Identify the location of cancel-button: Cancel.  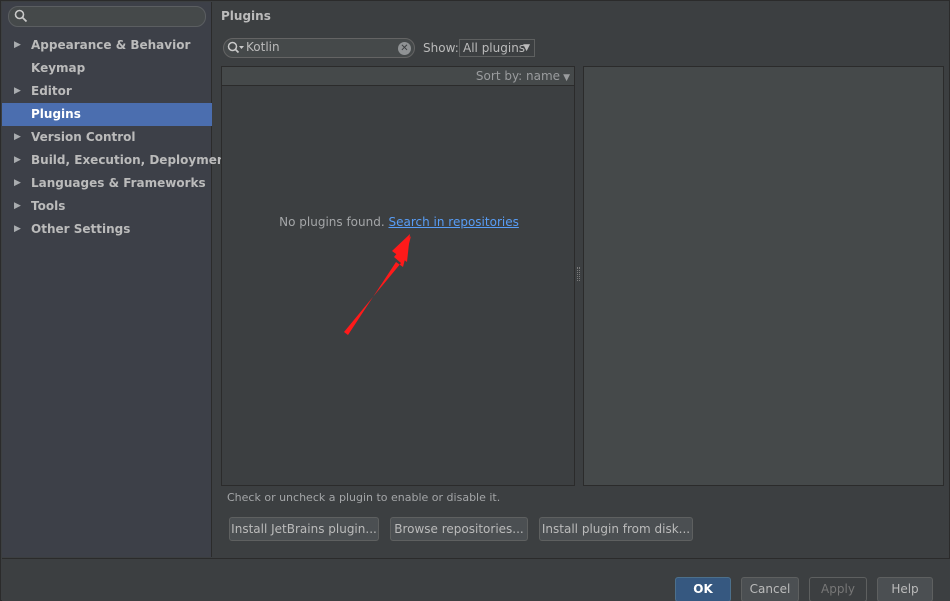
(770, 589).